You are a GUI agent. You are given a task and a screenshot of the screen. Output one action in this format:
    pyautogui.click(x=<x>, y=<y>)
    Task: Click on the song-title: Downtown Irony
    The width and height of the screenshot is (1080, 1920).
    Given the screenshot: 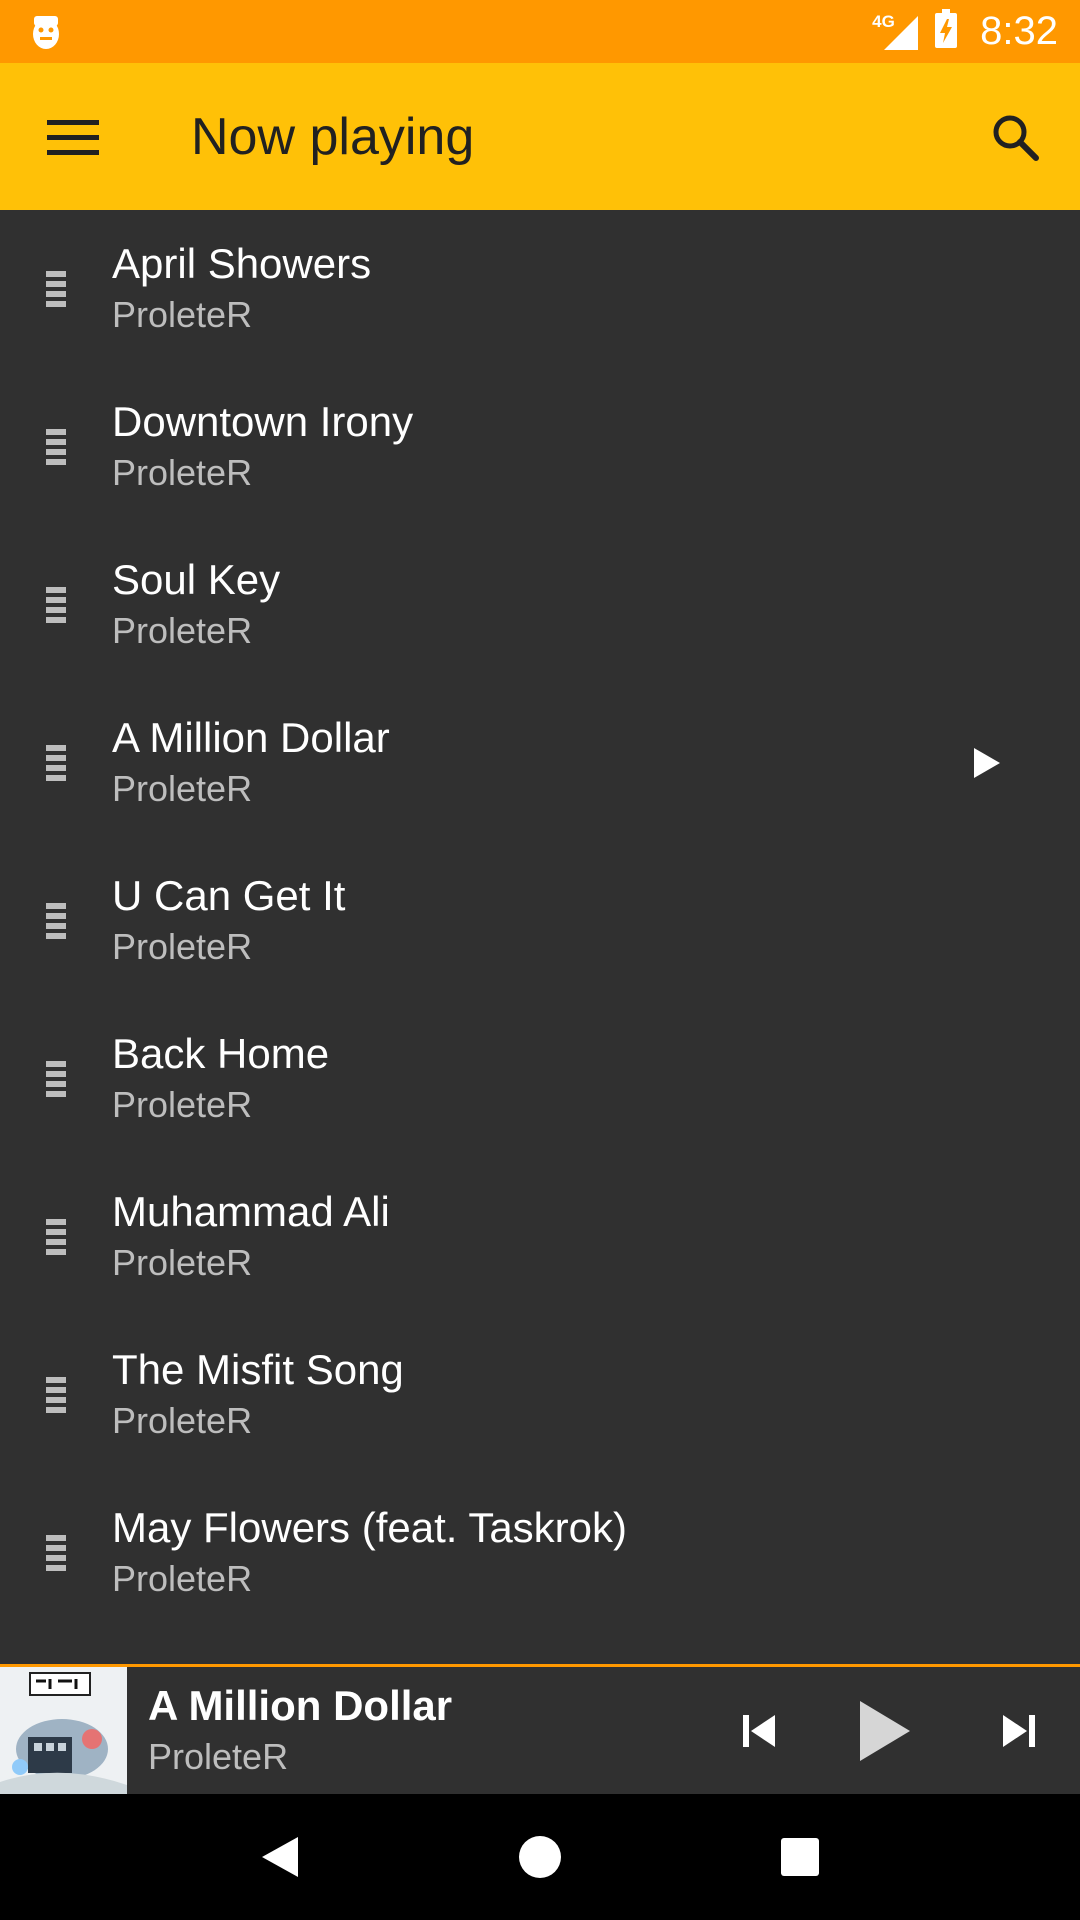 What is the action you would take?
    pyautogui.click(x=263, y=421)
    